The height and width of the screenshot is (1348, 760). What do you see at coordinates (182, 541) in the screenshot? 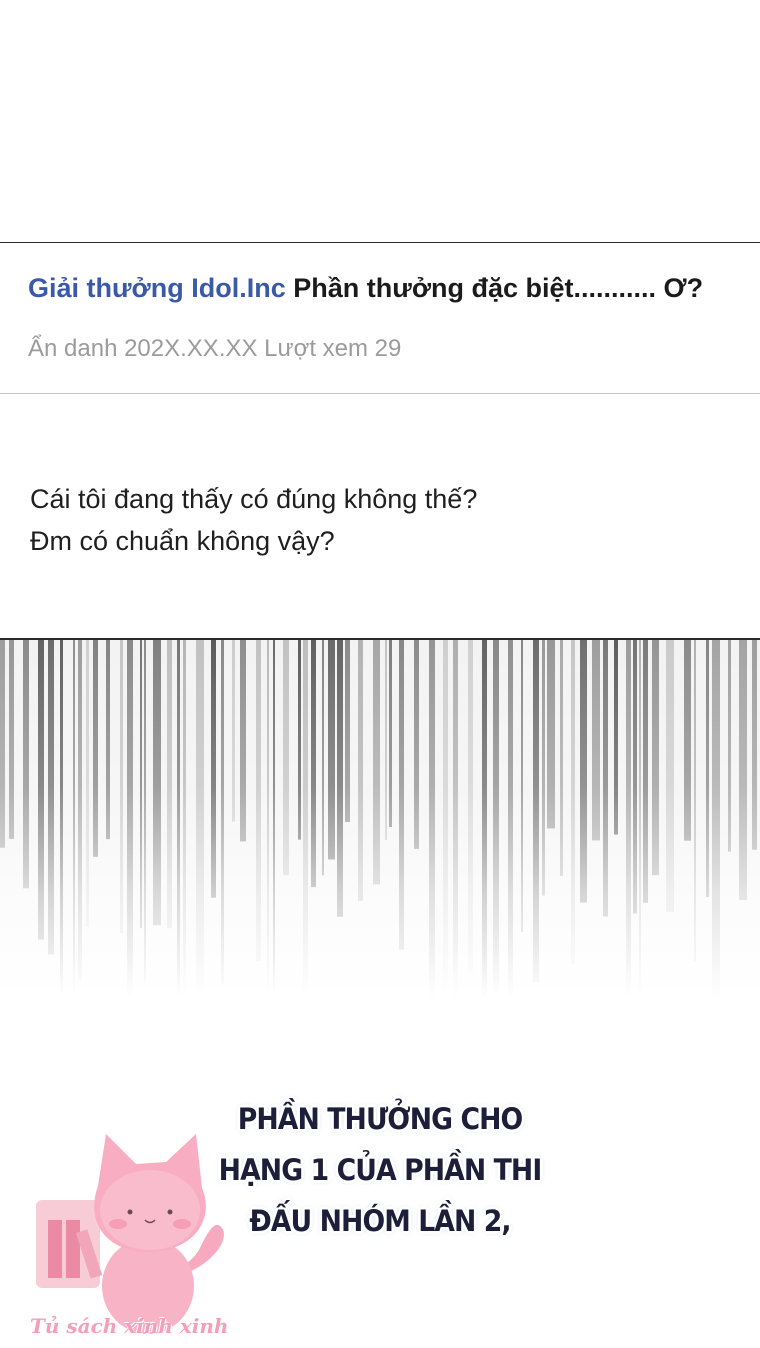
I see `post-body-line: Đm có chuẩn không vậy?` at bounding box center [182, 541].